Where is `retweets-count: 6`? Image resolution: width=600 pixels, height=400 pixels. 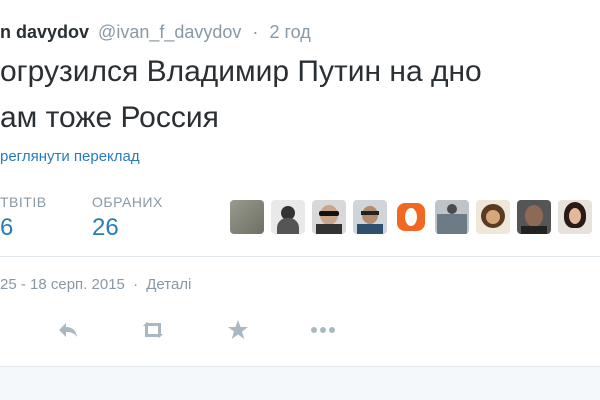 retweets-count: 6 is located at coordinates (6, 228).